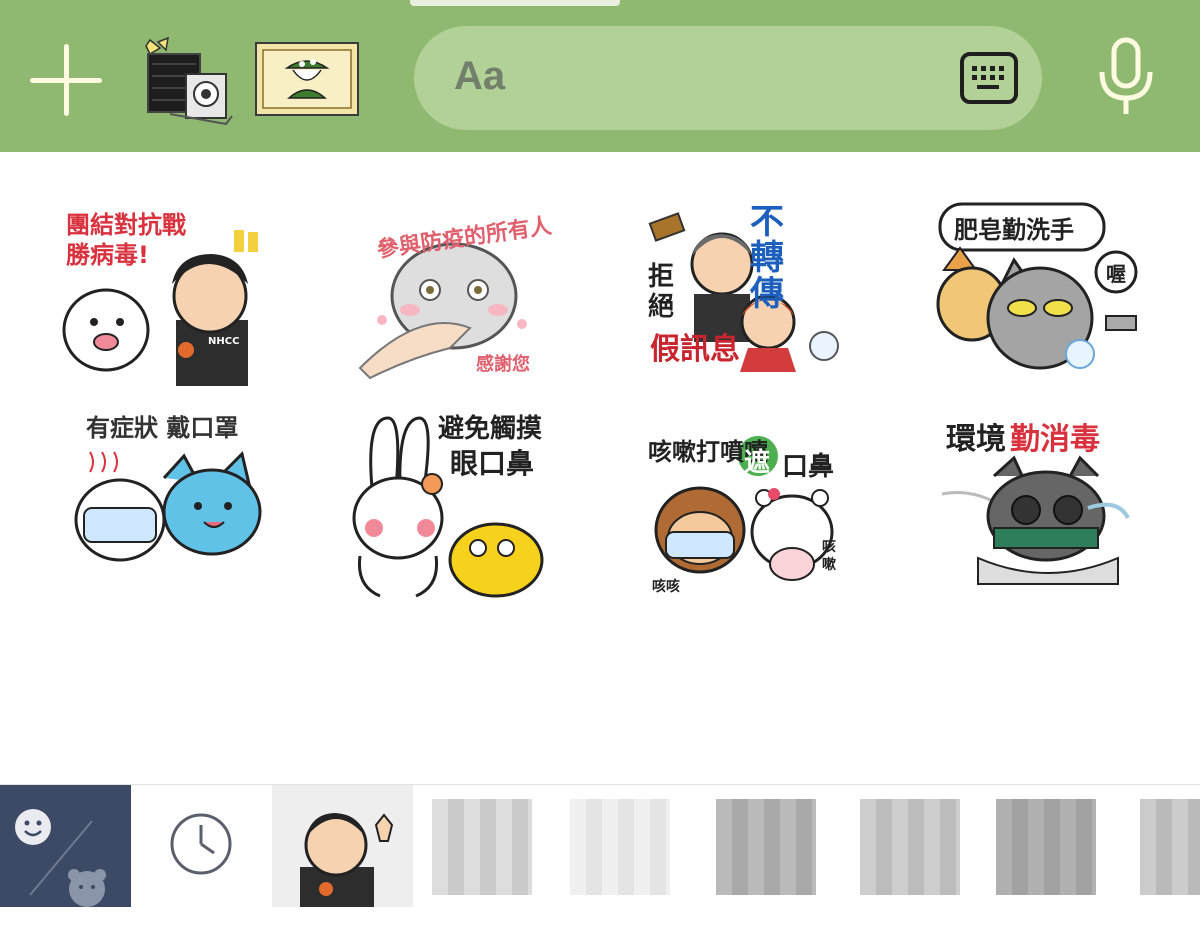 Image resolution: width=1200 pixels, height=928 pixels. I want to click on microphone-icon, so click(1126, 77).